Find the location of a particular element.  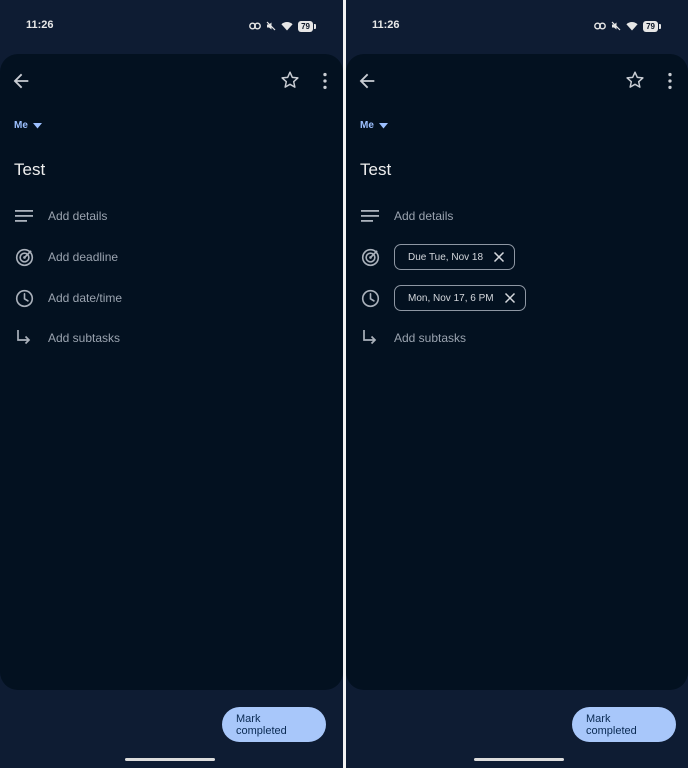

add-deadline-row: Add deadline is located at coordinates (178, 257).